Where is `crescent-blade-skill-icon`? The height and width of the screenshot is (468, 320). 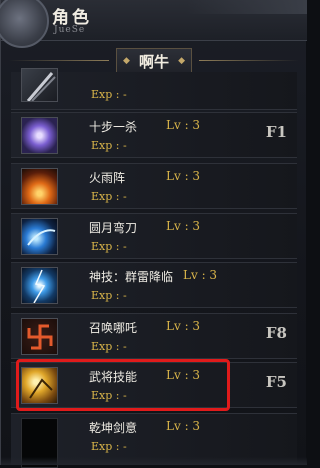 crescent-blade-skill-icon is located at coordinates (39, 236).